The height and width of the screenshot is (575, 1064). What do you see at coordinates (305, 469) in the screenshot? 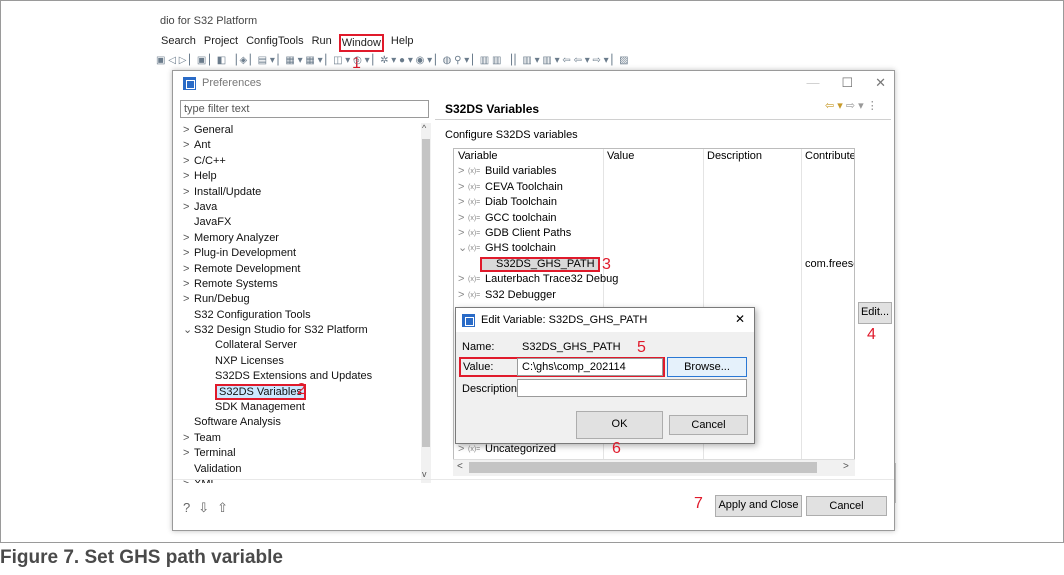
I see `tree-item: Validation` at bounding box center [305, 469].